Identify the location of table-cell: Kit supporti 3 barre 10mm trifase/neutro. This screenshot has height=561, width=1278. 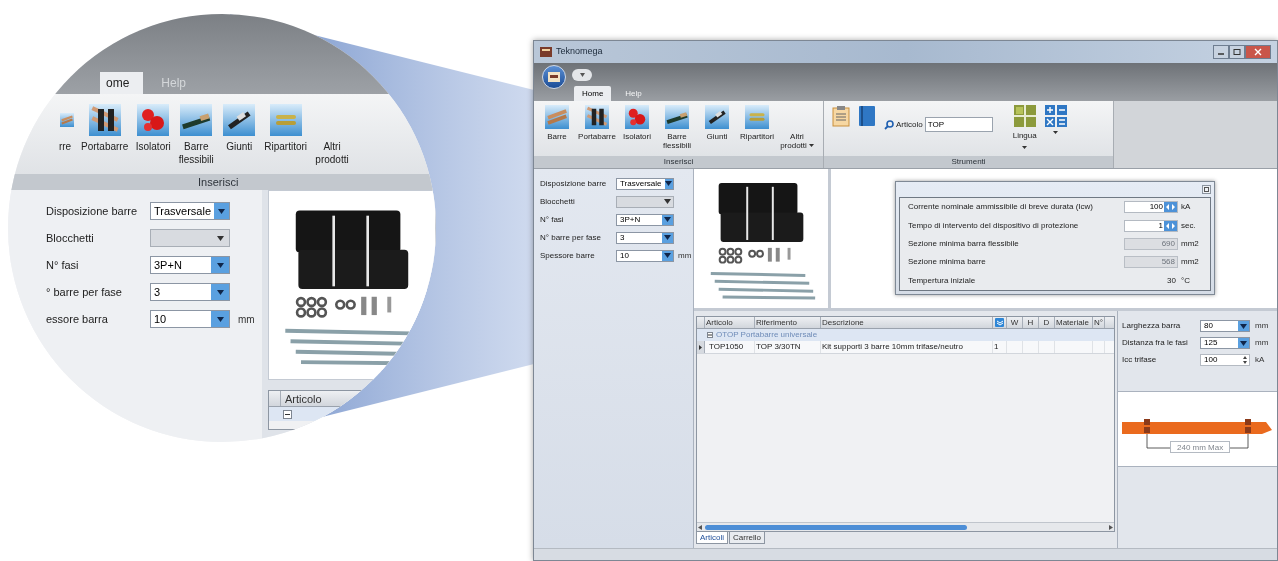
(907, 347).